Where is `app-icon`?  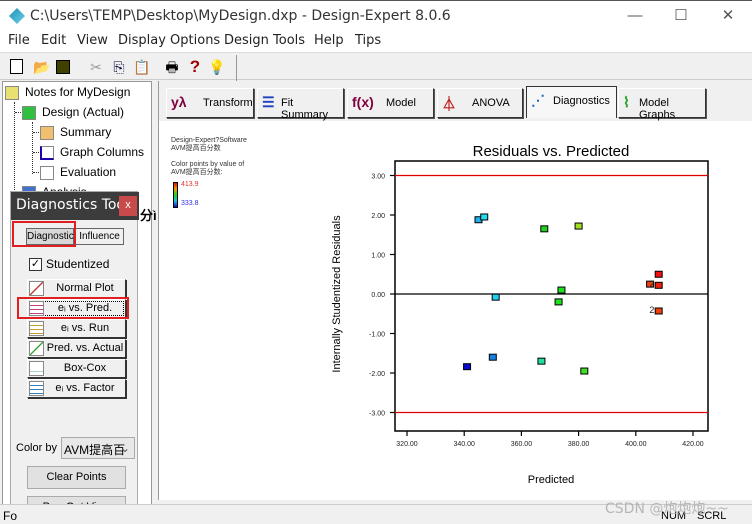 app-icon is located at coordinates (17, 16).